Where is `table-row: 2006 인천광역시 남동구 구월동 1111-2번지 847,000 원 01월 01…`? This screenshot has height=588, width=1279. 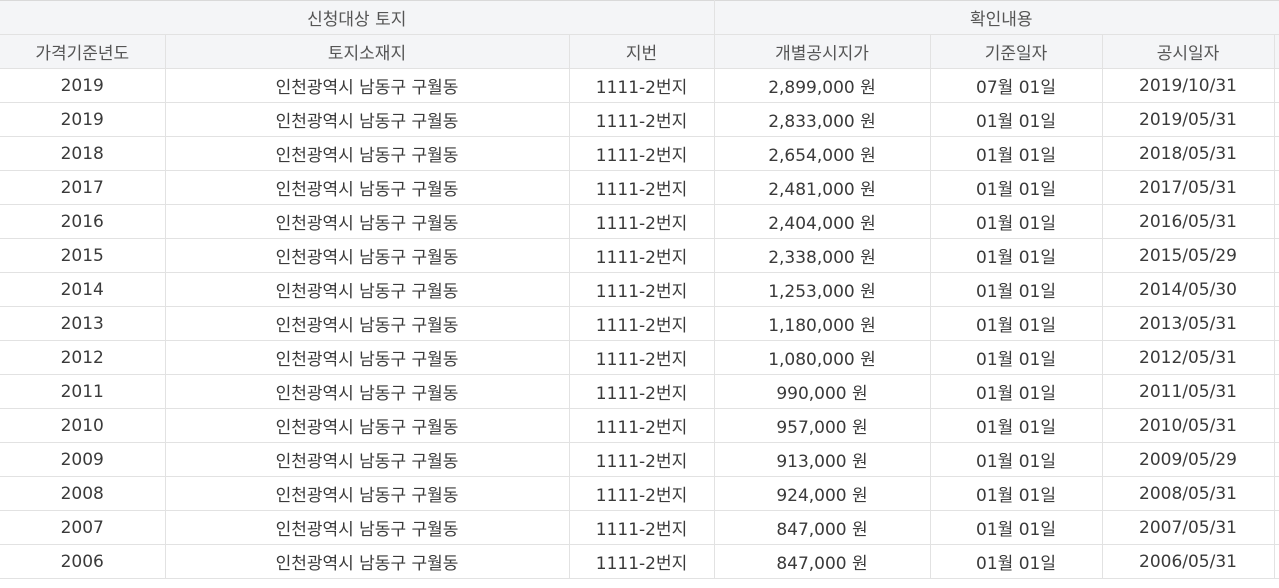
table-row: 2006 인천광역시 남동구 구월동 1111-2번지 847,000 원 01월 01… is located at coordinates (639, 561).